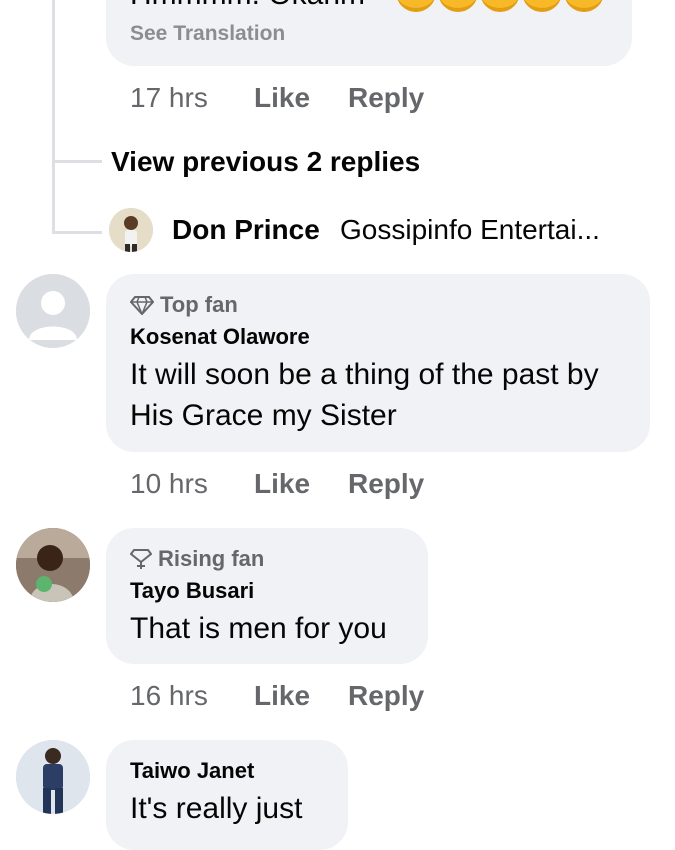  I want to click on rising-diamond-icon, so click(141, 559).